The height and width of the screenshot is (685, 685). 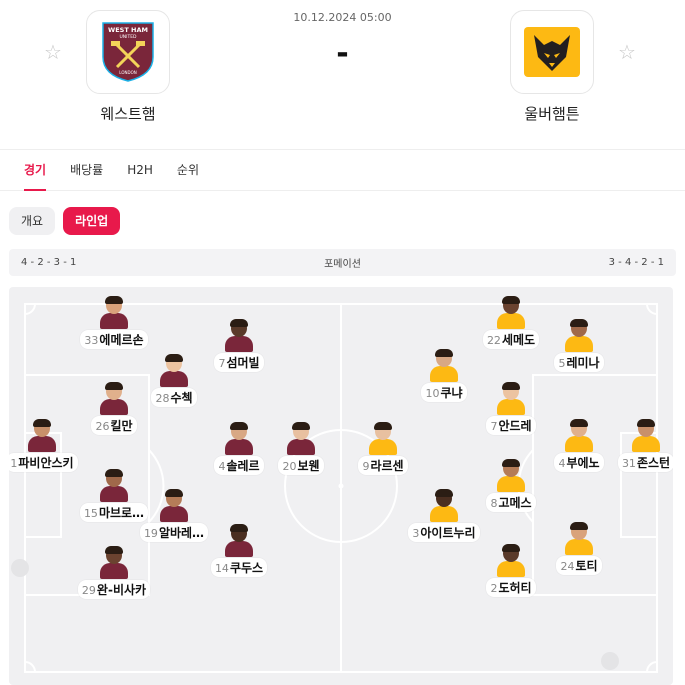 What do you see at coordinates (181, 398) in the screenshot?
I see `player-name: 수첵` at bounding box center [181, 398].